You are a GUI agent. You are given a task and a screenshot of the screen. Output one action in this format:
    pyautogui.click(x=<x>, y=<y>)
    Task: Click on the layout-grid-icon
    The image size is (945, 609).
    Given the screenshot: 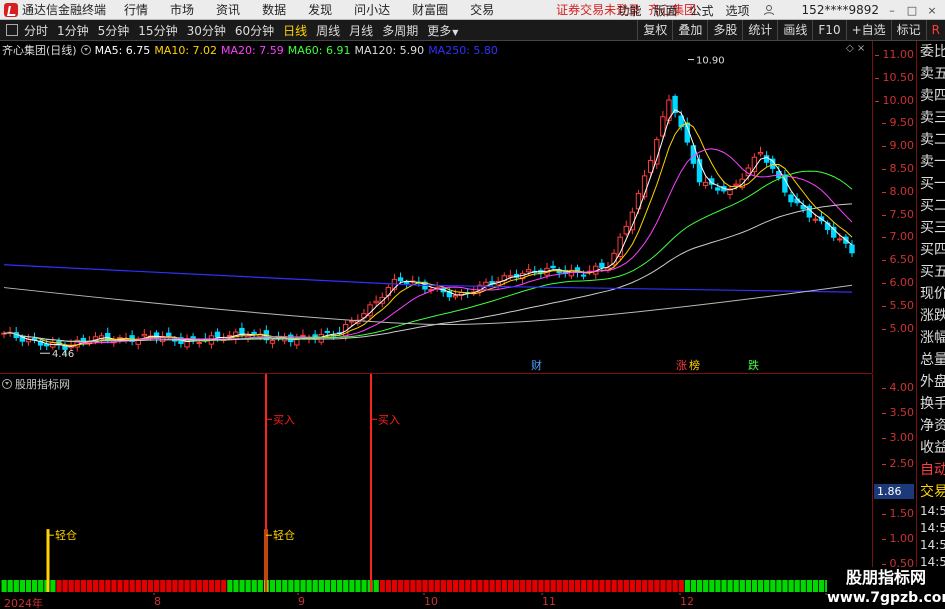 What is the action you would take?
    pyautogui.click(x=12, y=30)
    